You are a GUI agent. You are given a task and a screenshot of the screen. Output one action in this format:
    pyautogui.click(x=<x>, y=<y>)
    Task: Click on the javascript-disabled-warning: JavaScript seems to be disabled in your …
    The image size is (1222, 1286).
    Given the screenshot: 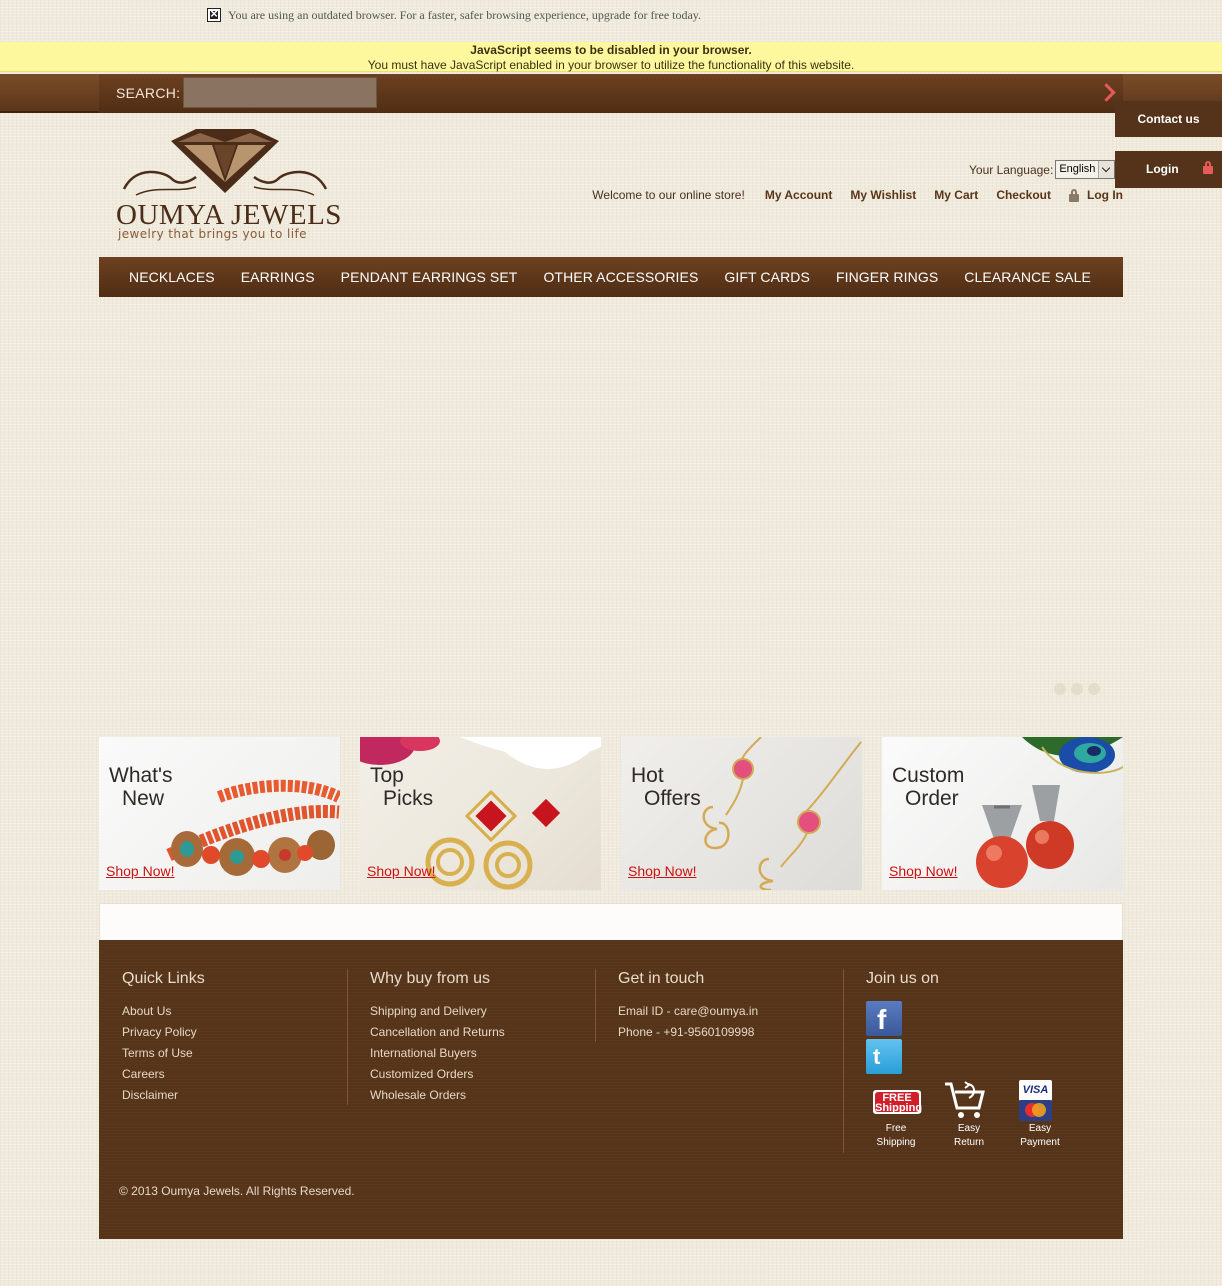 What is the action you would take?
    pyautogui.click(x=611, y=57)
    